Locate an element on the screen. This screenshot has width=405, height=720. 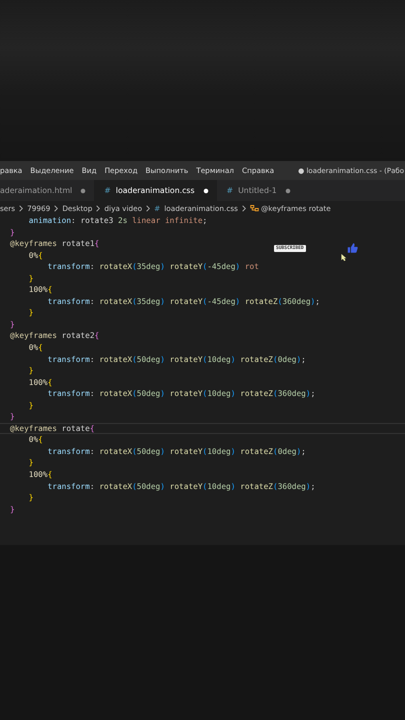
pointer-icon is located at coordinates (343, 257).